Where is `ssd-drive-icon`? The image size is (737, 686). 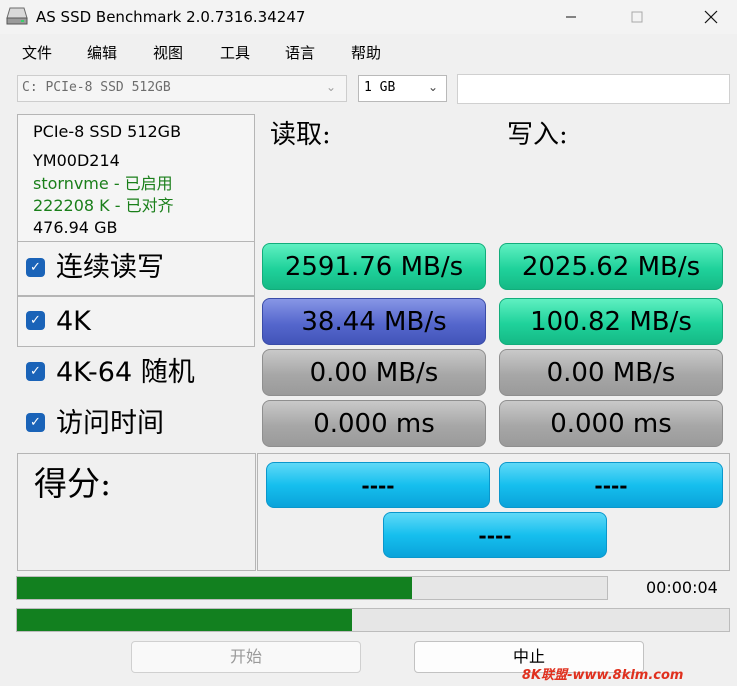 ssd-drive-icon is located at coordinates (17, 16).